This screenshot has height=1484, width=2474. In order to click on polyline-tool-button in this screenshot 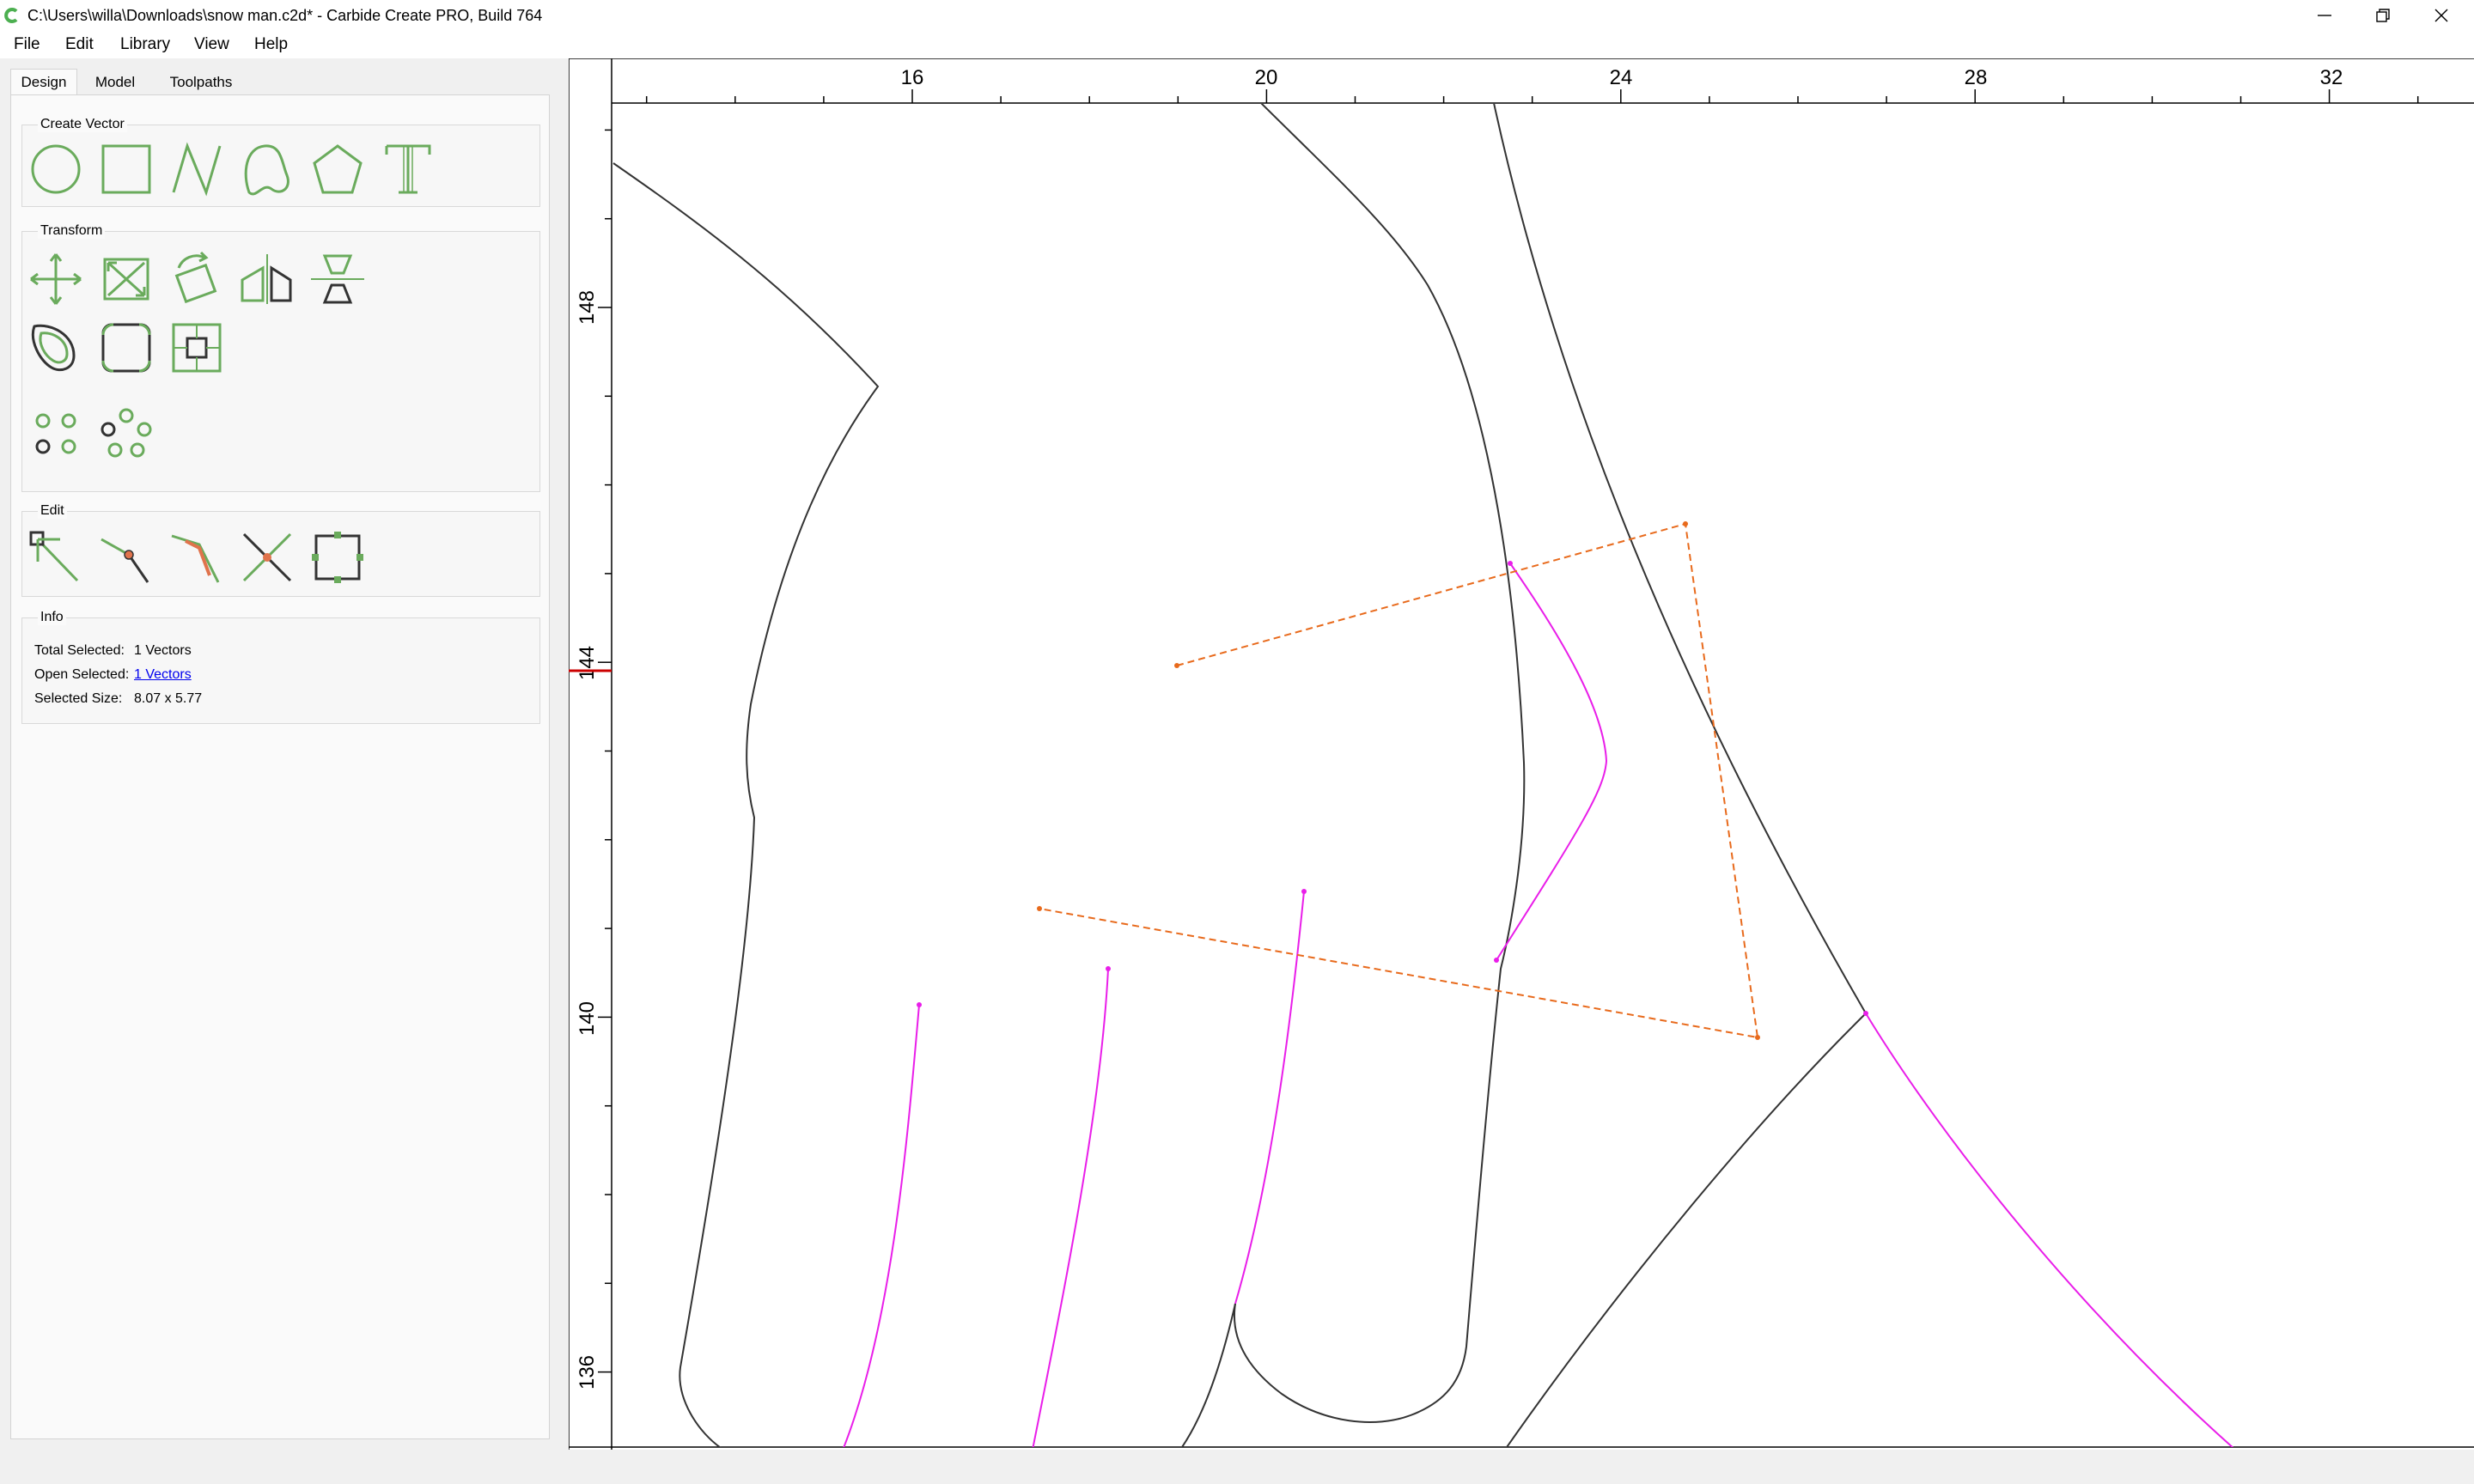, I will do `click(197, 169)`.